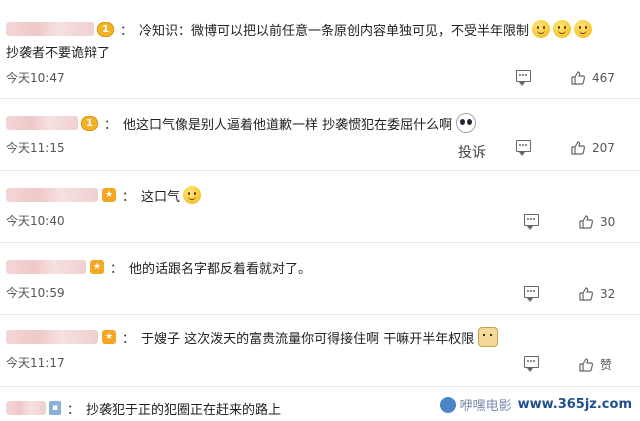 This screenshot has width=640, height=421. What do you see at coordinates (35, 363) in the screenshot?
I see `comment-timestamp: 今天11:17` at bounding box center [35, 363].